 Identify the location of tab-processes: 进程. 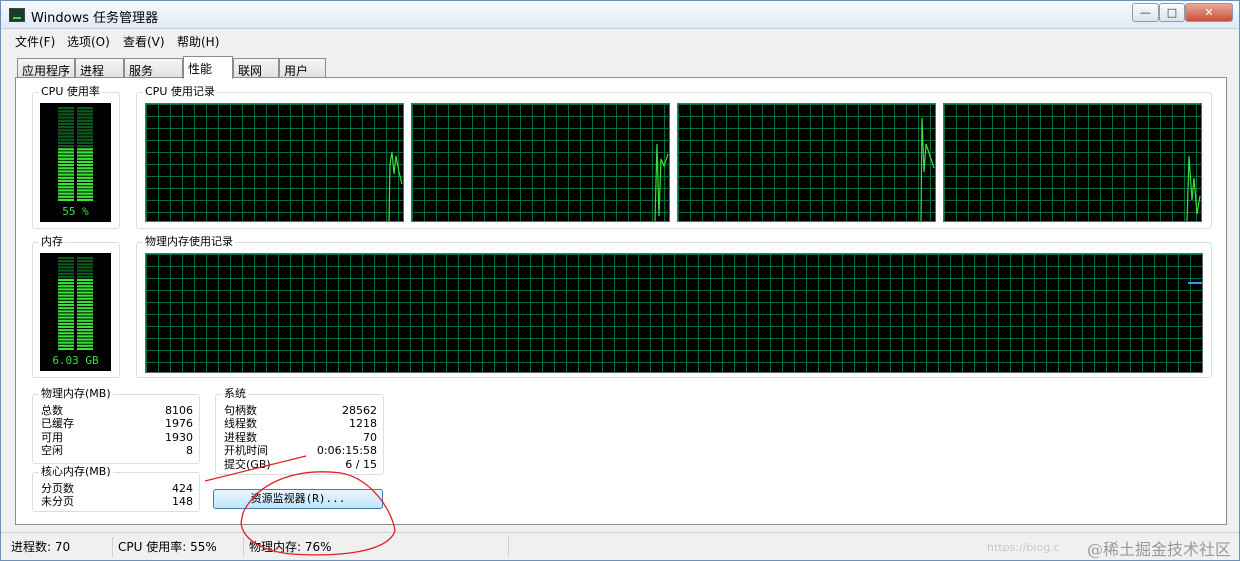
(99, 68).